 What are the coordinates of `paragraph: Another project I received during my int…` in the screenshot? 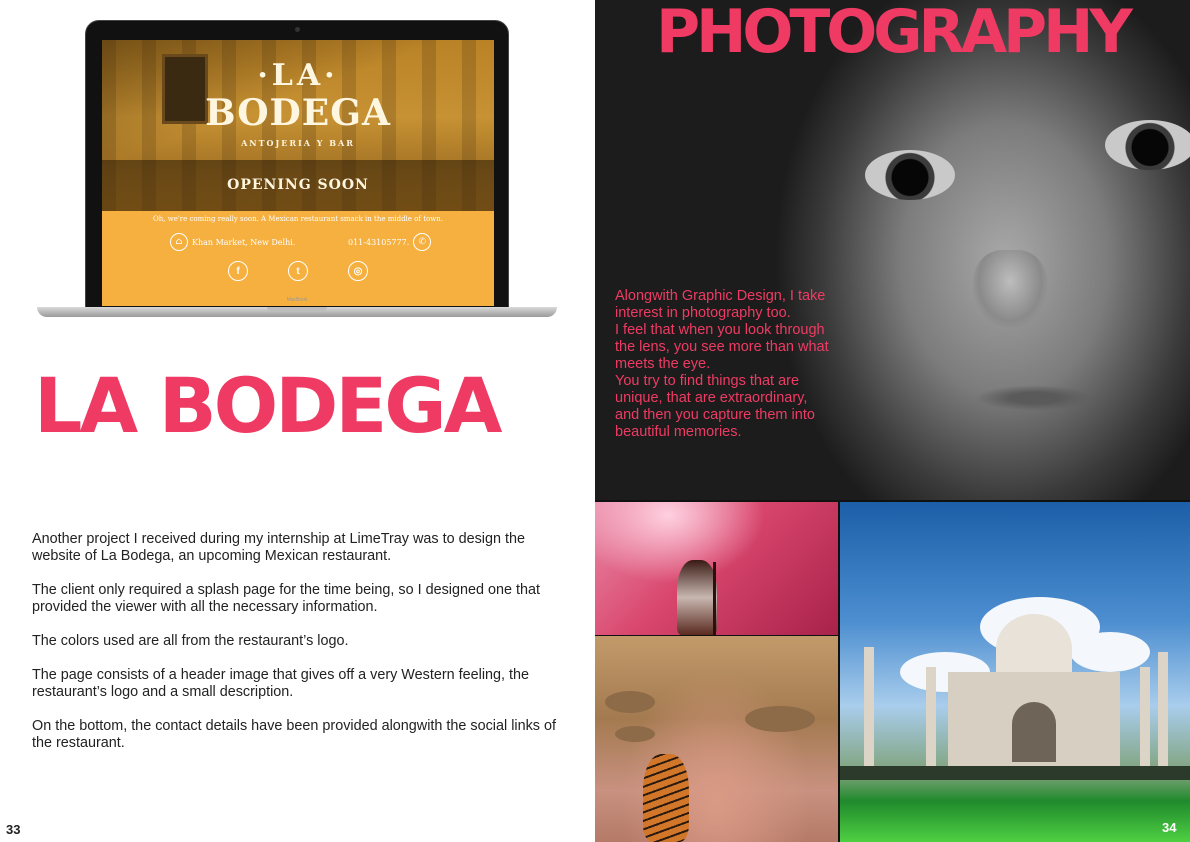 It's located at (278, 547).